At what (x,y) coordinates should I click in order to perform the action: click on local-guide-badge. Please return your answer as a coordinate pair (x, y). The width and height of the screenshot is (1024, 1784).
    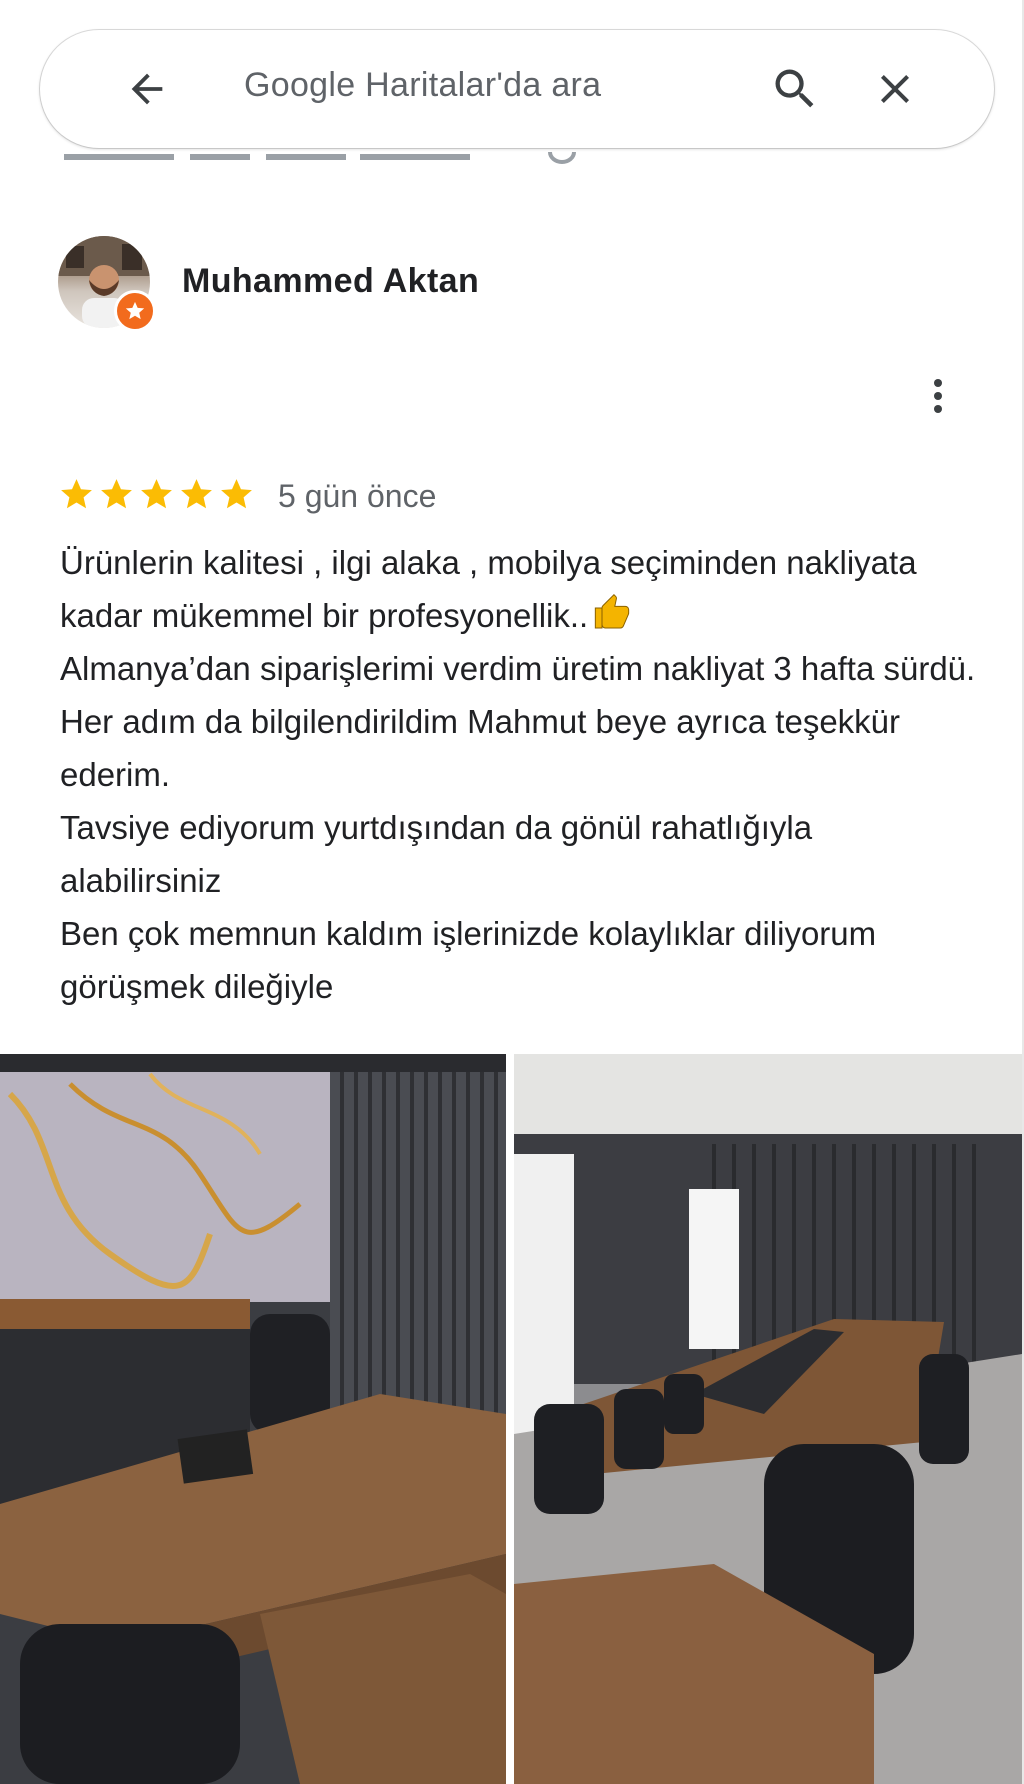
    Looking at the image, I should click on (135, 311).